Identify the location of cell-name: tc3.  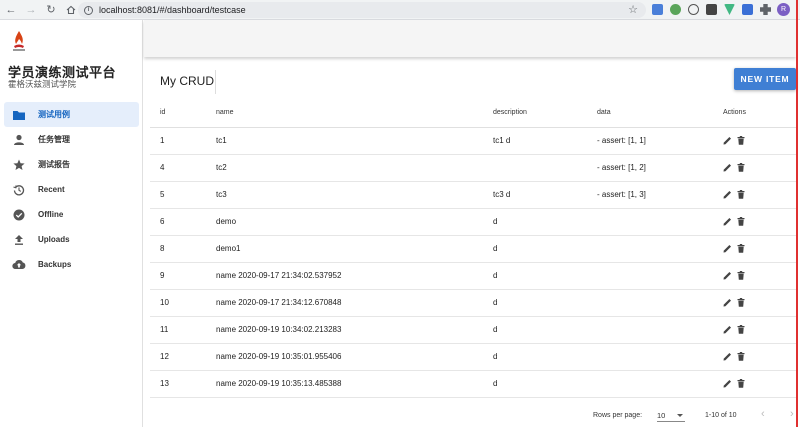
(354, 195).